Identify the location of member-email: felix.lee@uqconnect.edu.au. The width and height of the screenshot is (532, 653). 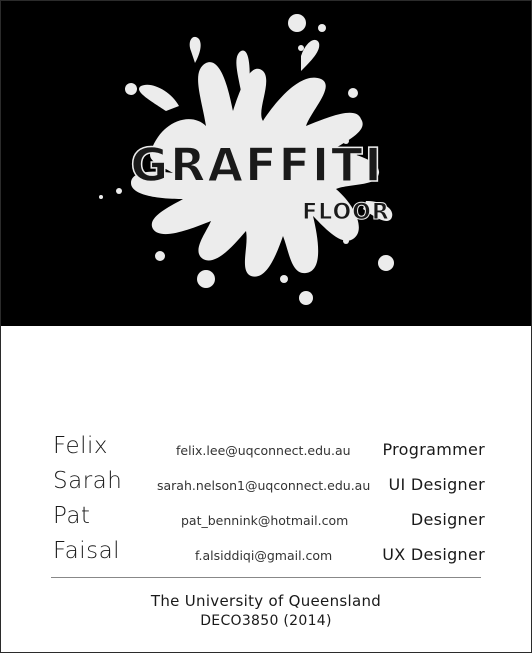
(263, 450).